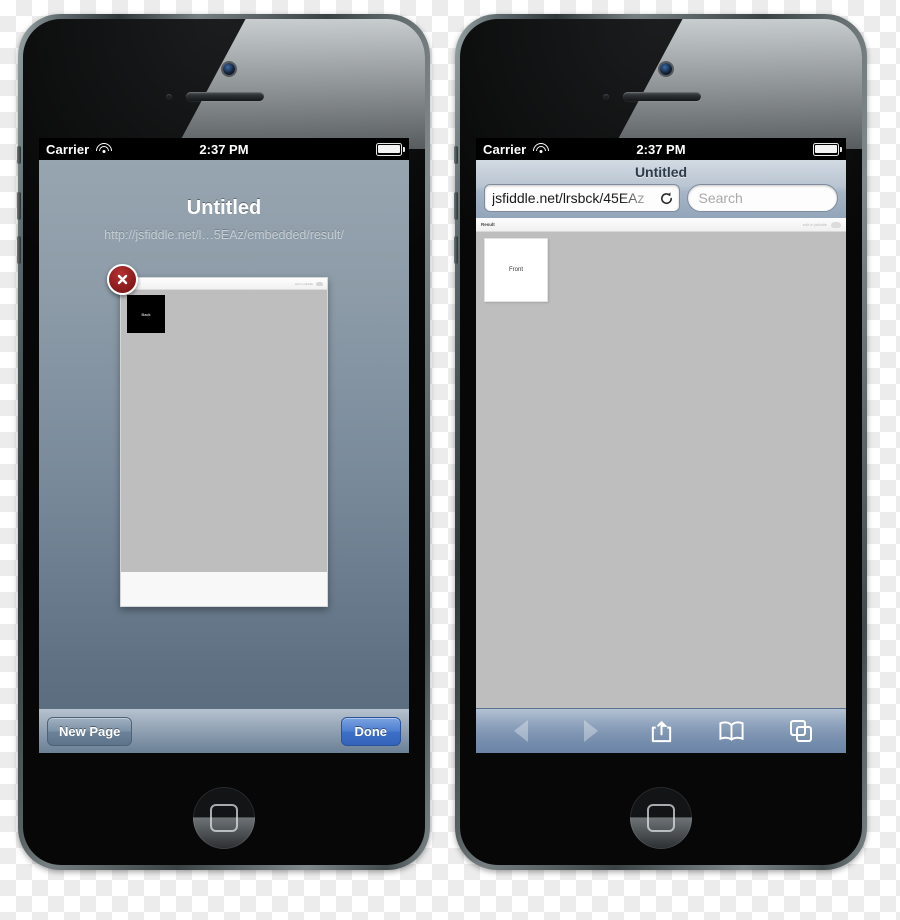 This screenshot has width=900, height=920. Describe the element at coordinates (122, 279) in the screenshot. I see `close-tab-icon` at that location.